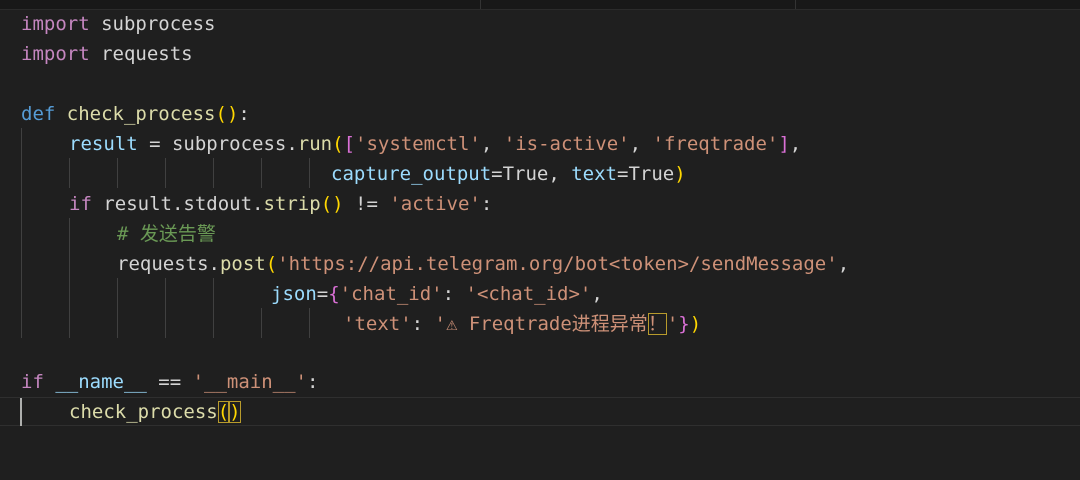  I want to click on code-line-1: import subprocess, so click(118, 24).